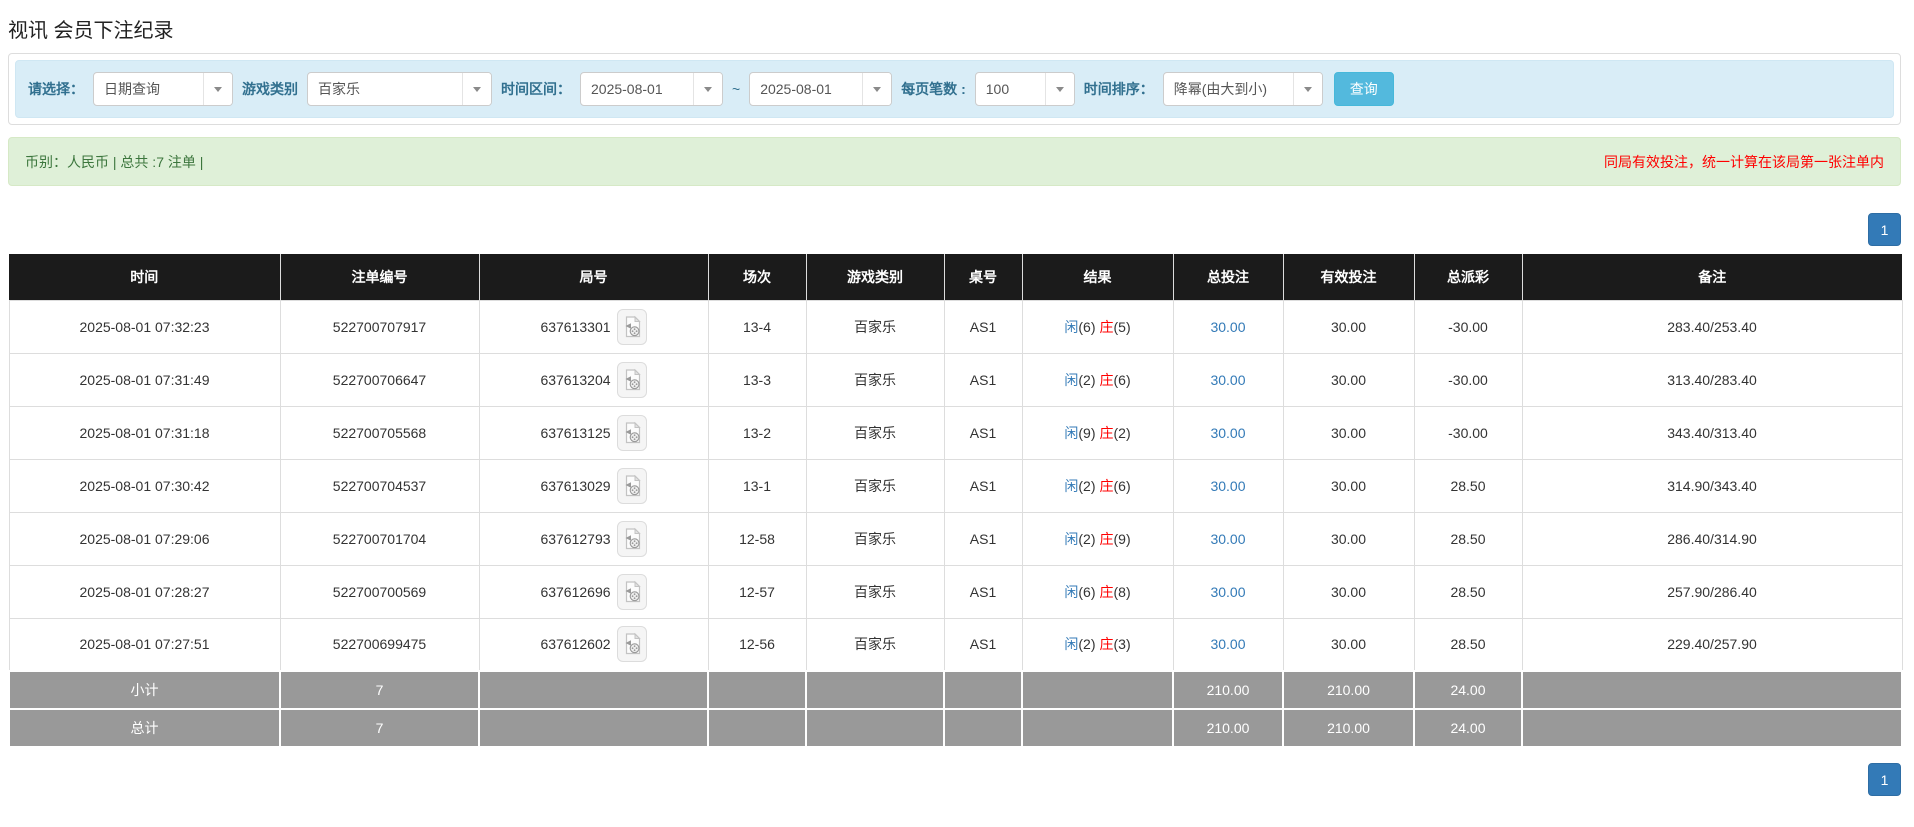 The image size is (1914, 827). What do you see at coordinates (132, 89) in the screenshot?
I see `query-type-value: 日期查询` at bounding box center [132, 89].